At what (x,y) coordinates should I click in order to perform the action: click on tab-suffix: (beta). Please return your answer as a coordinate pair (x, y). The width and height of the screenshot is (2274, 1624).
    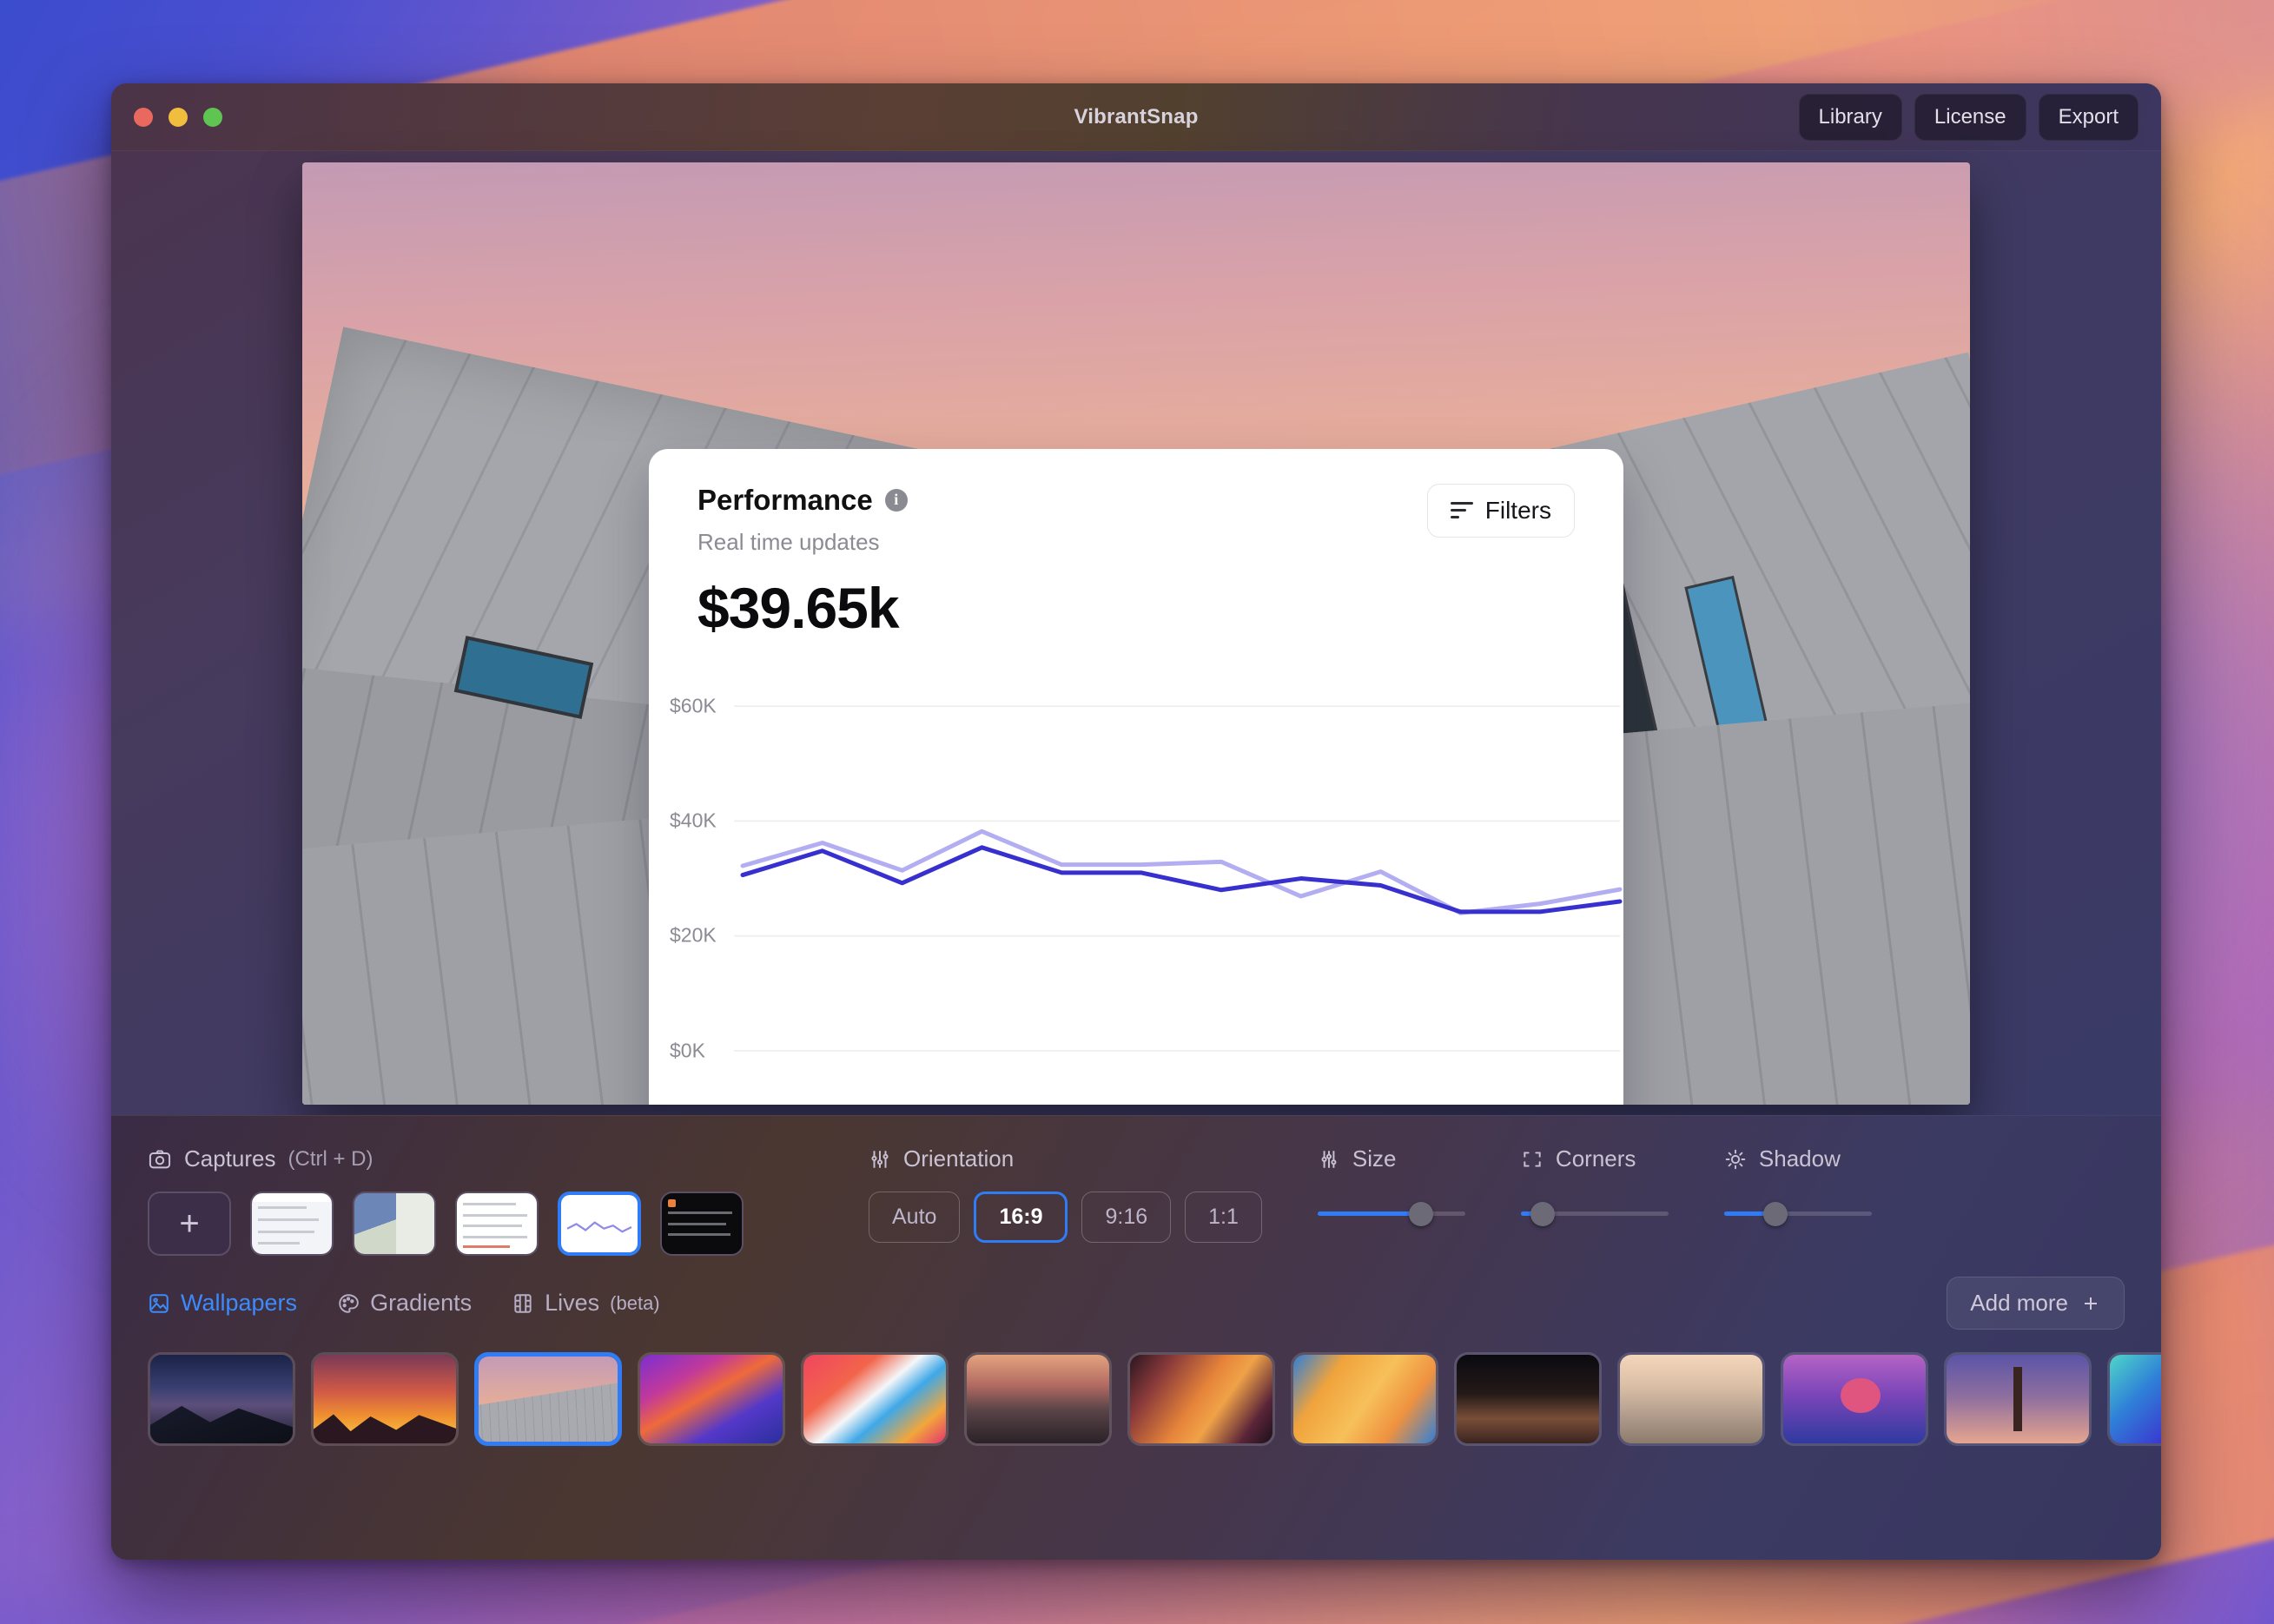
    Looking at the image, I should click on (635, 1302).